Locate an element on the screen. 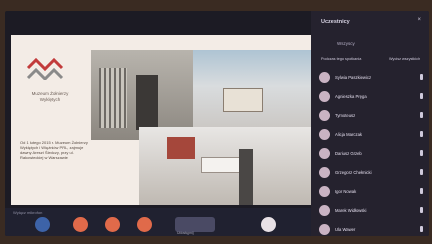 The image size is (432, 244). participant-name: Alicja Marczak is located at coordinates (348, 134).